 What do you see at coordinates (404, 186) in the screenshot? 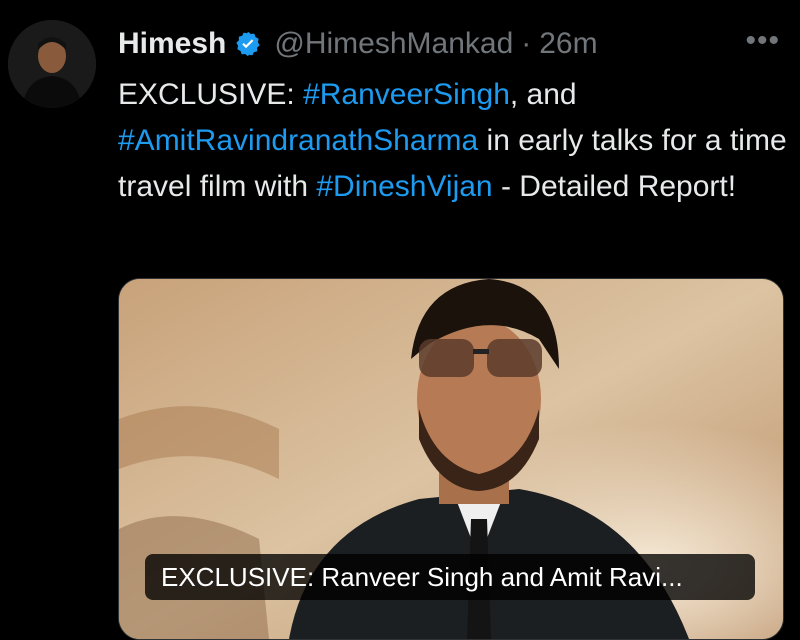
I see `hashtag-link: #DineshVijan` at bounding box center [404, 186].